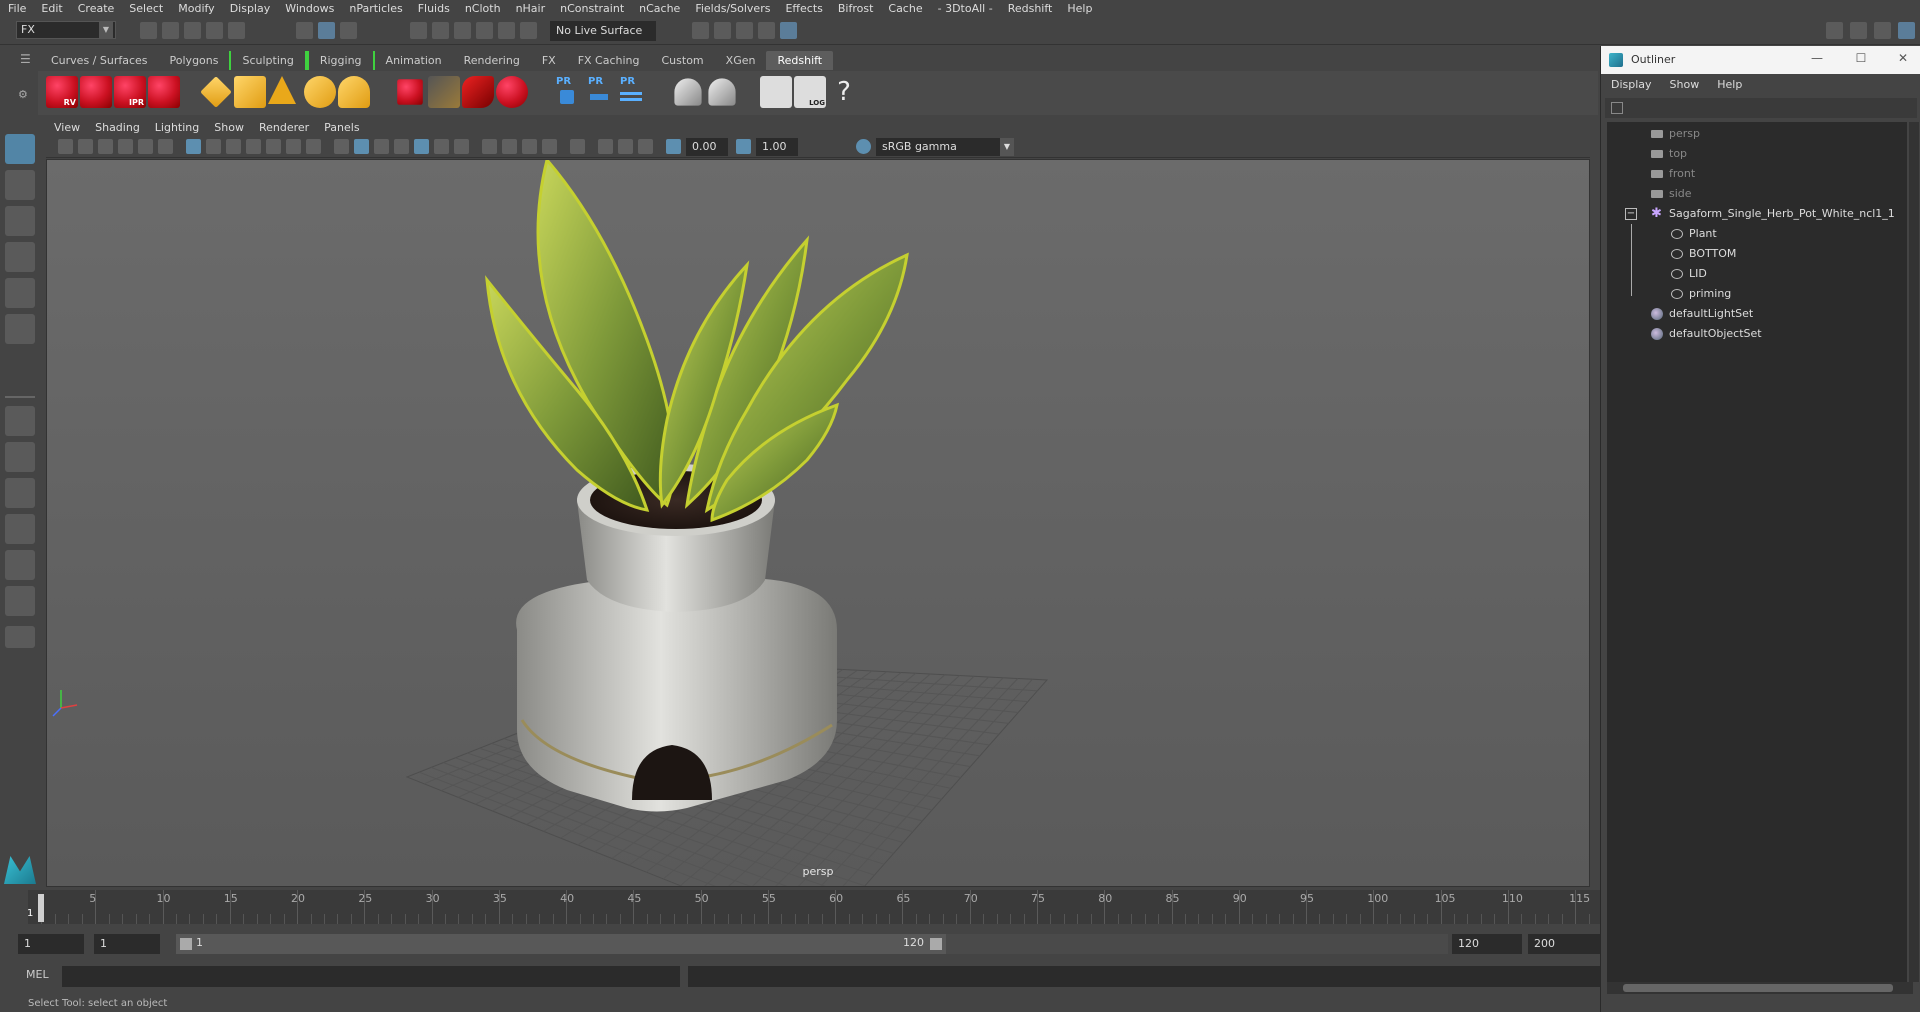 Image resolution: width=1920 pixels, height=1012 pixels. I want to click on menu-fluids: Fluids, so click(434, 8).